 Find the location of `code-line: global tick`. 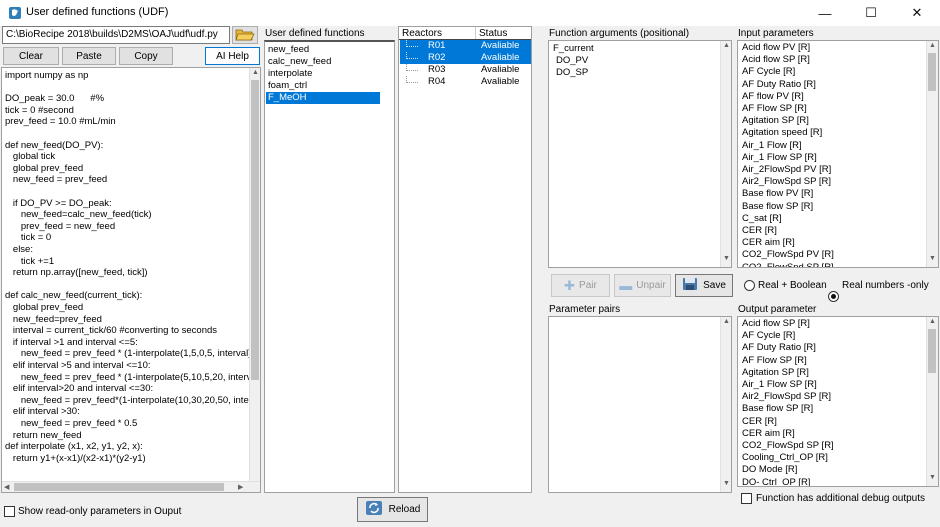

code-line: global tick is located at coordinates (30, 157).